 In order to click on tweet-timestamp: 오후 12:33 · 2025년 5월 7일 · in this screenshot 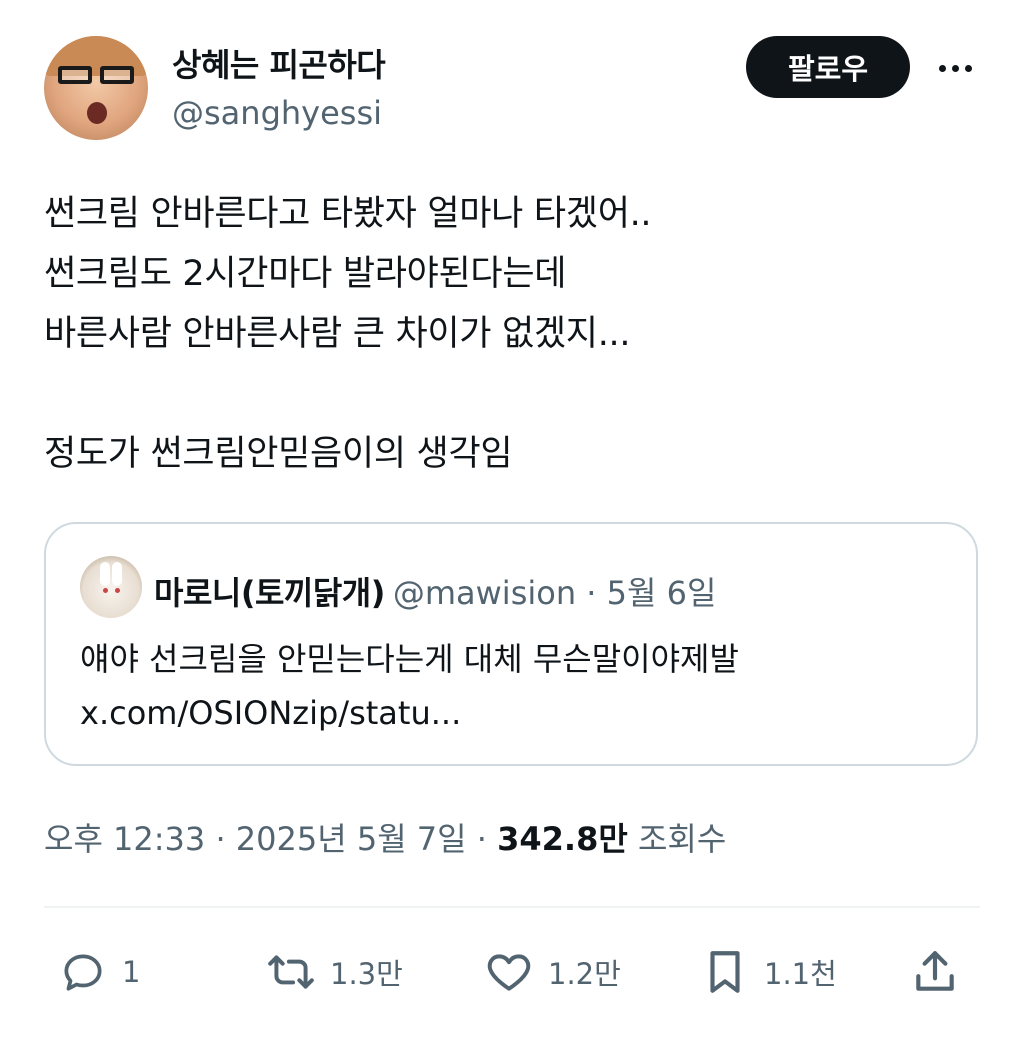, I will do `click(270, 839)`.